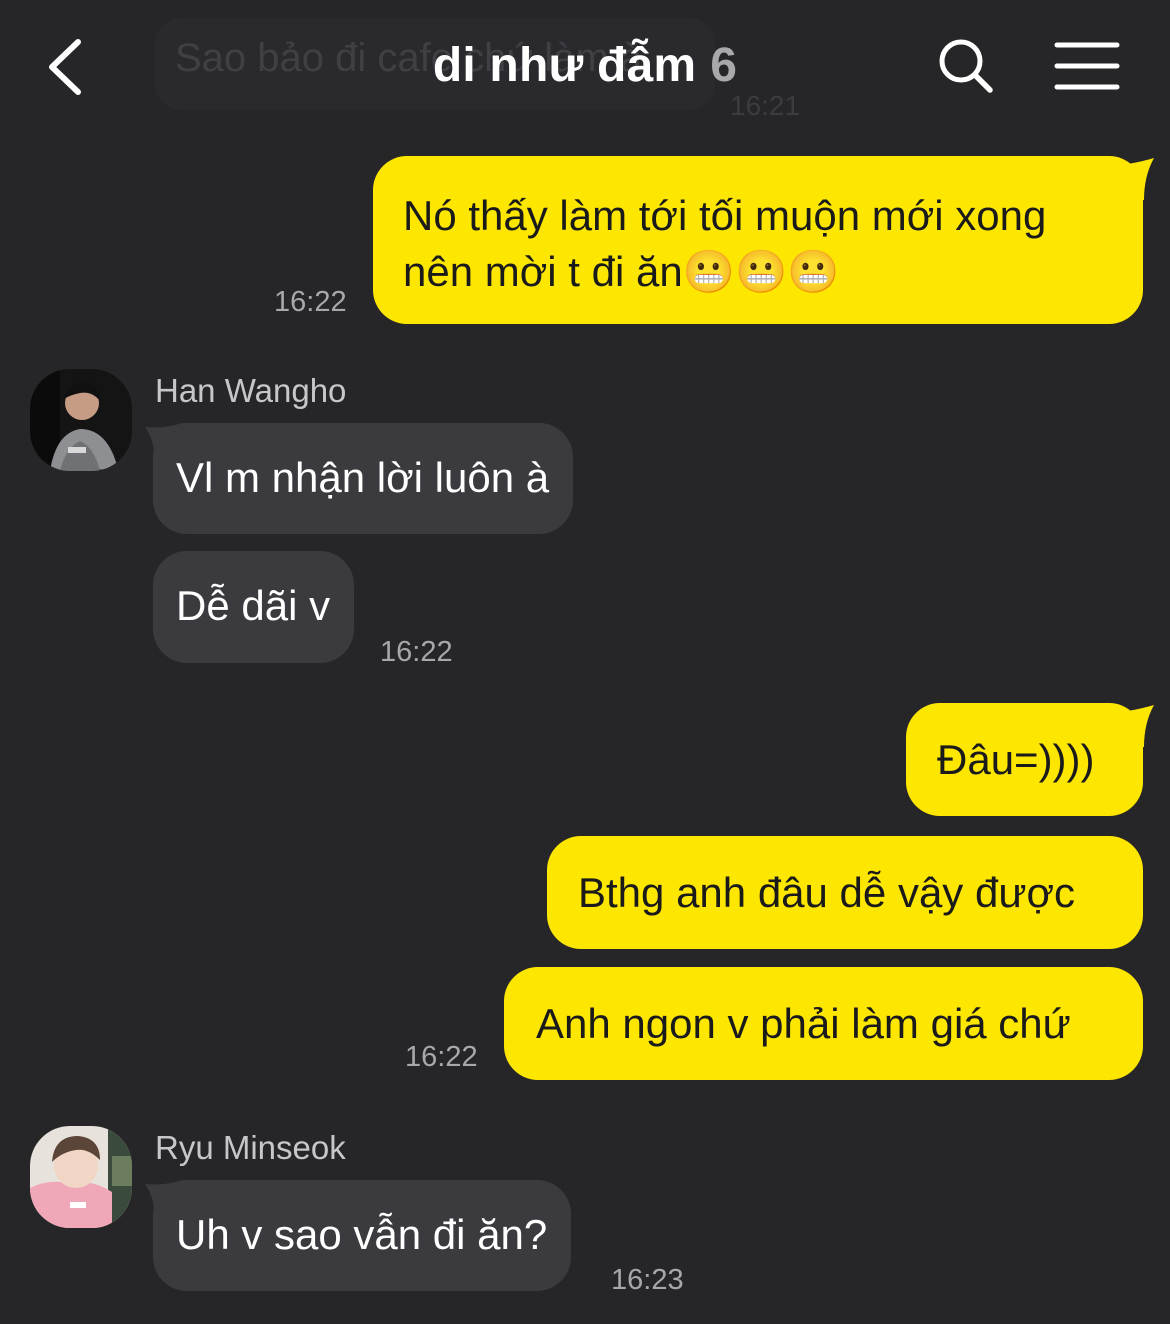  What do you see at coordinates (251, 390) in the screenshot?
I see `sender-name: Han Wangho` at bounding box center [251, 390].